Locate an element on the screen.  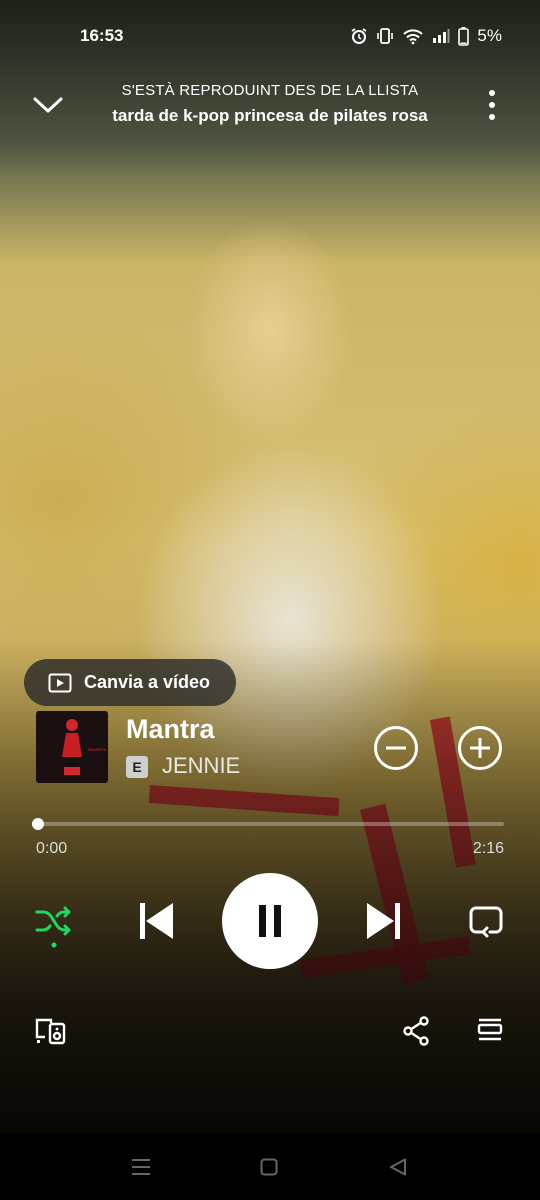
album-art: mantra is located at coordinates (72, 747).